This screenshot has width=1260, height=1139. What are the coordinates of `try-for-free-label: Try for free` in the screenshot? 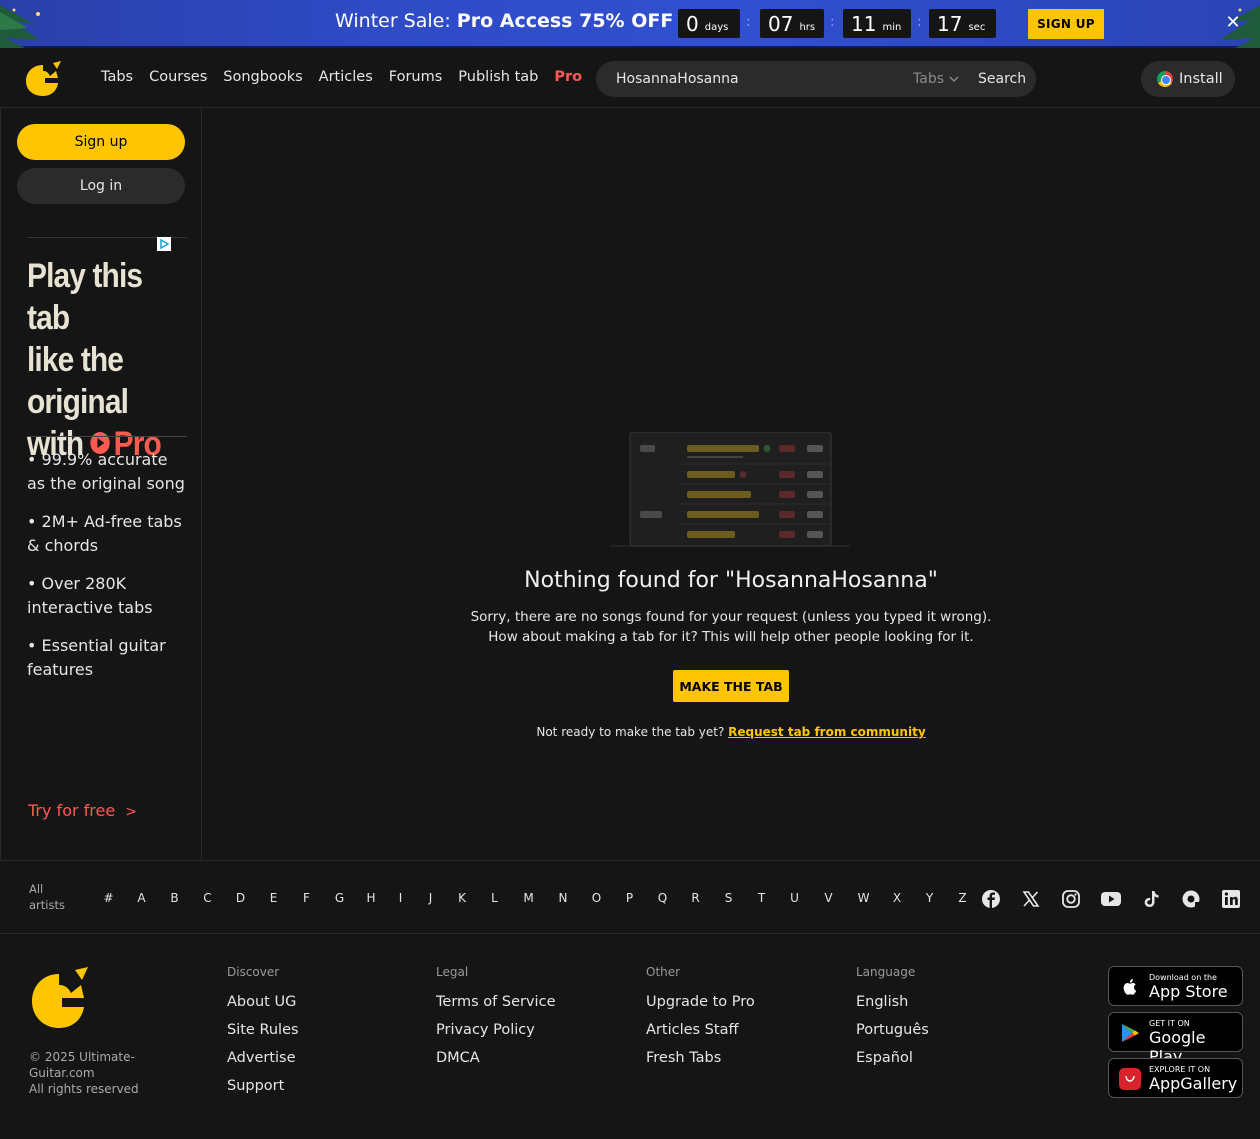 It's located at (72, 810).